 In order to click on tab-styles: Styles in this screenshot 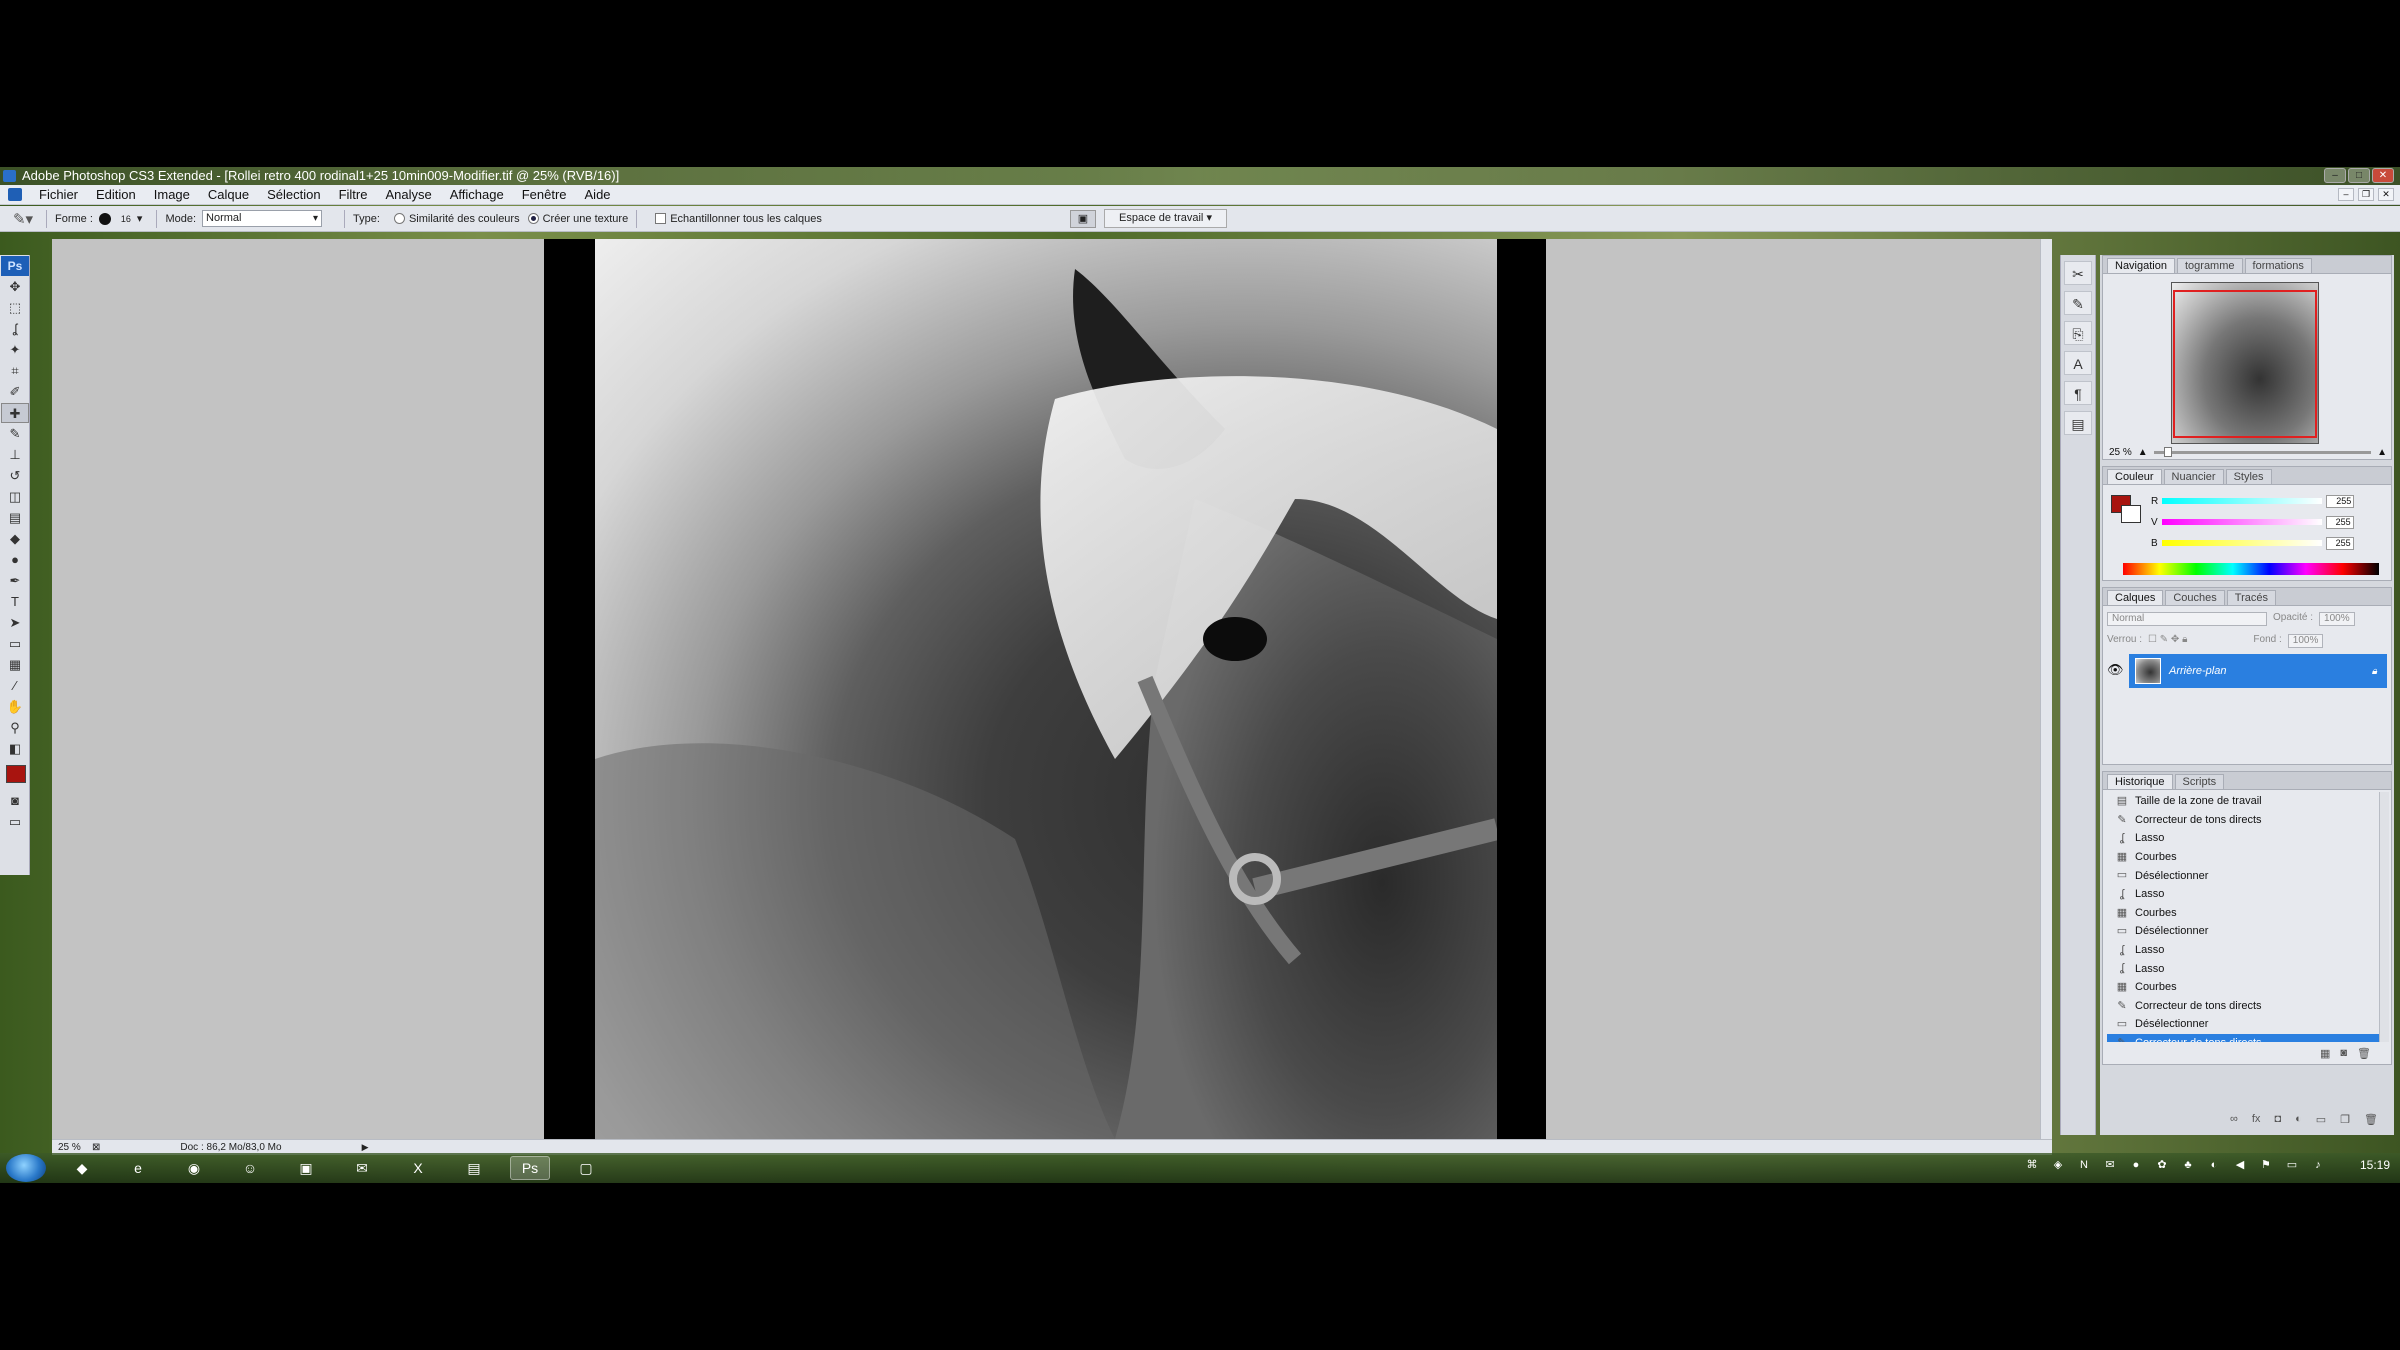, I will do `click(2248, 476)`.